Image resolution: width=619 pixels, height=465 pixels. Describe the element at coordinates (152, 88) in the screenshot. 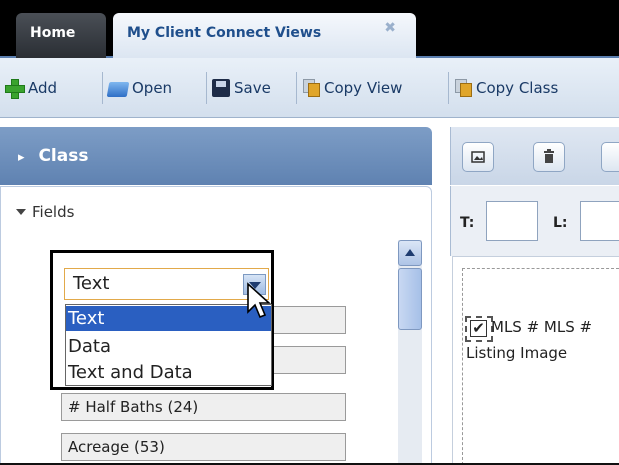

I see `open-button-label: Open` at that location.